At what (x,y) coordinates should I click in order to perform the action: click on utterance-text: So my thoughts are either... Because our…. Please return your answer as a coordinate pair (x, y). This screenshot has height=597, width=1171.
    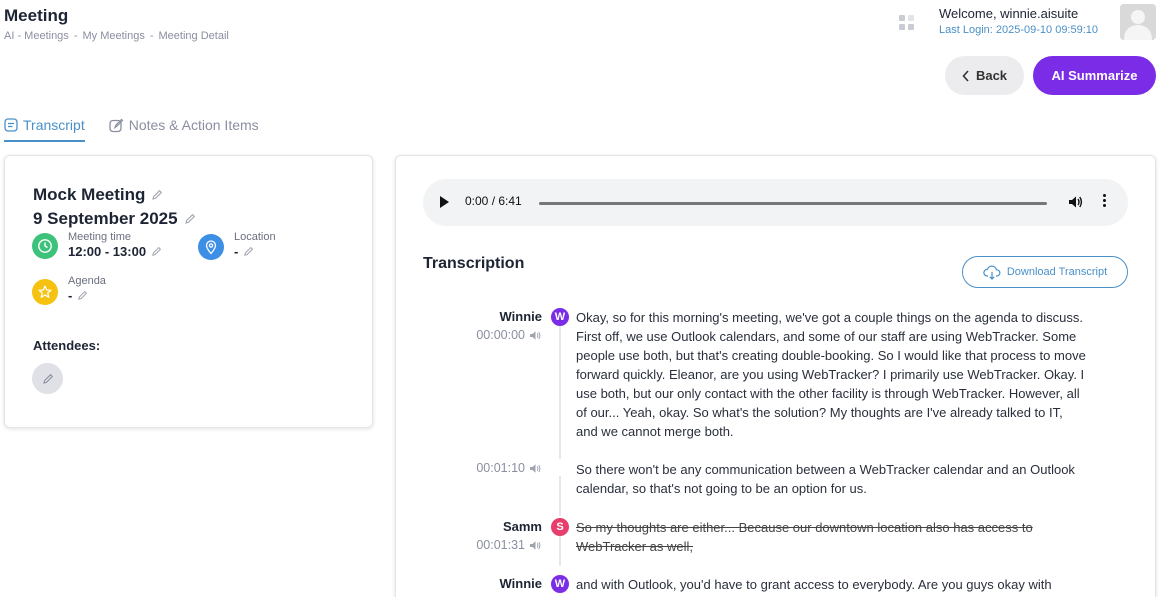
    Looking at the image, I should click on (804, 537).